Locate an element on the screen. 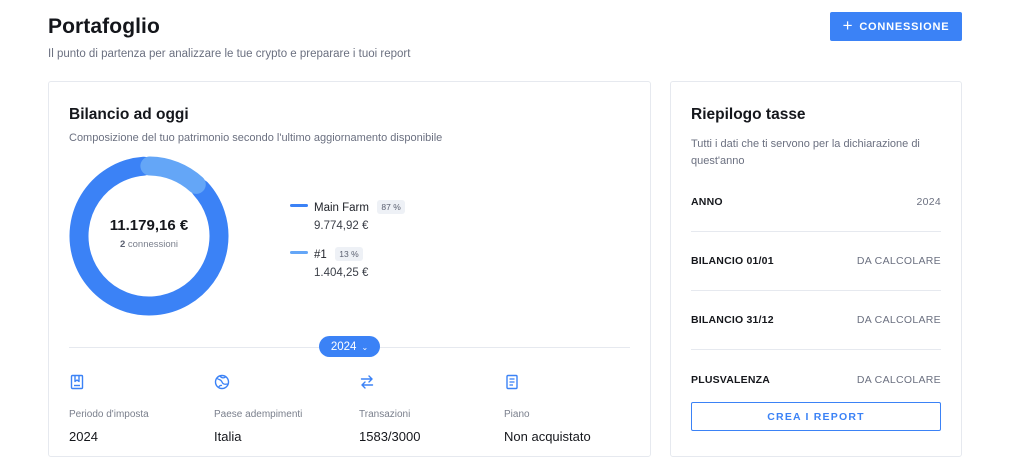 This screenshot has height=472, width=1024. plus-icon: + is located at coordinates (848, 25).